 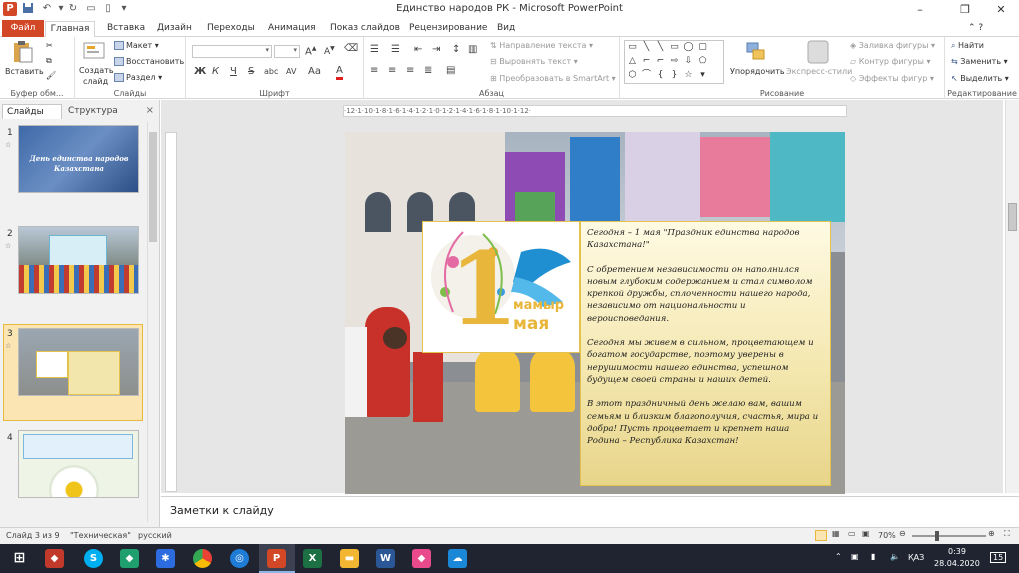 I want to click on may-1-logo: 1 мамыр мая, so click(x=501, y=287).